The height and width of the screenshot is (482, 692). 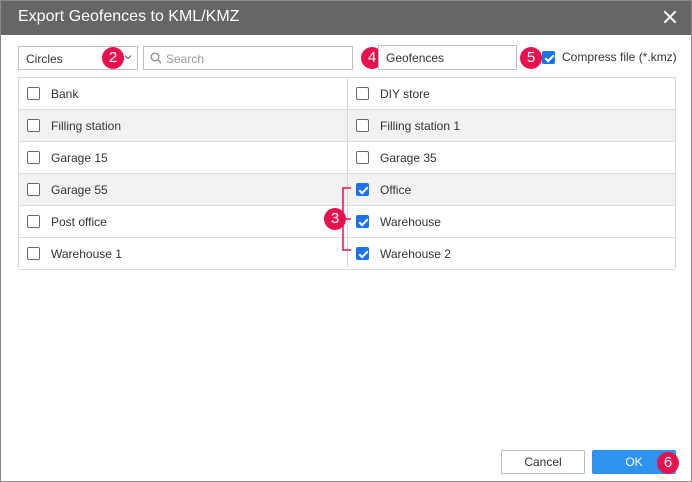 What do you see at coordinates (86, 254) in the screenshot?
I see `geofence-label: Warehouse 1` at bounding box center [86, 254].